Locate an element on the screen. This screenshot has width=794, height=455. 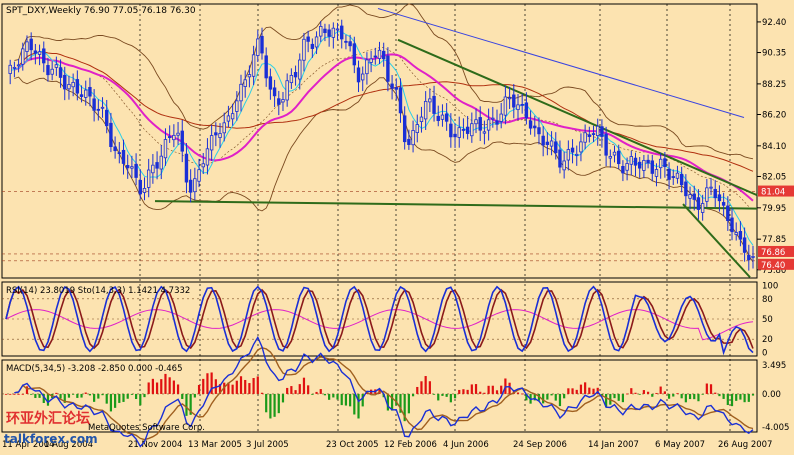
price-tick-label: 79.95 is located at coordinates (774, 209).